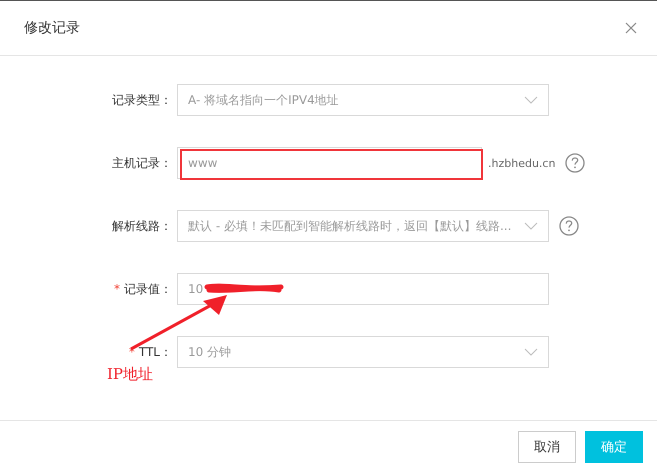 The height and width of the screenshot is (471, 657). I want to click on field-label: TTL：, so click(155, 352).